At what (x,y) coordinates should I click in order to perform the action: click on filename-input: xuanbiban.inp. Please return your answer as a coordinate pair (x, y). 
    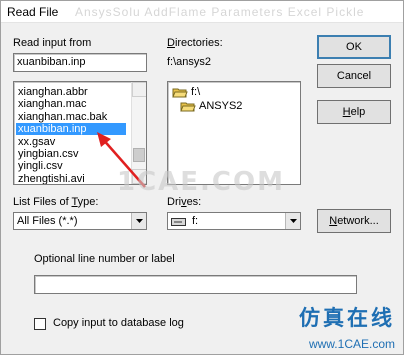
    Looking at the image, I should click on (80, 62).